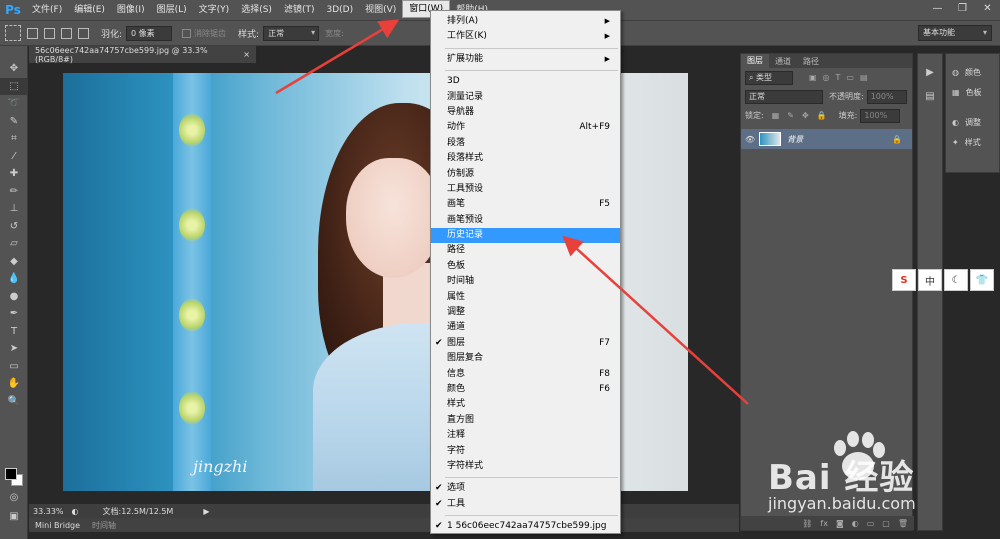 The image size is (1000, 539). I want to click on window-menu-item: ✔ 图层 F7, so click(525, 343).